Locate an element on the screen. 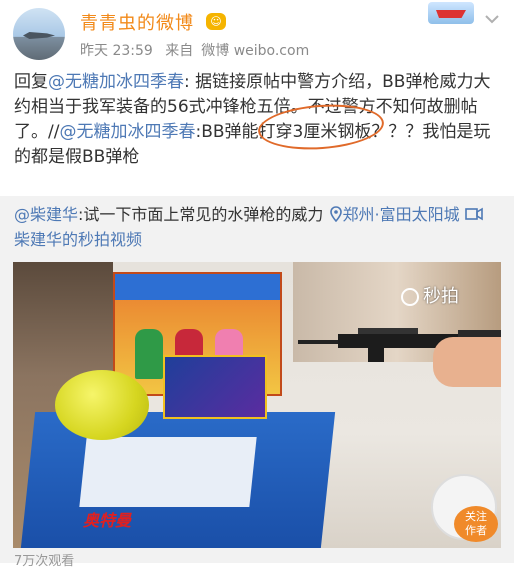  view-count: 7万次观看 is located at coordinates (44, 561).